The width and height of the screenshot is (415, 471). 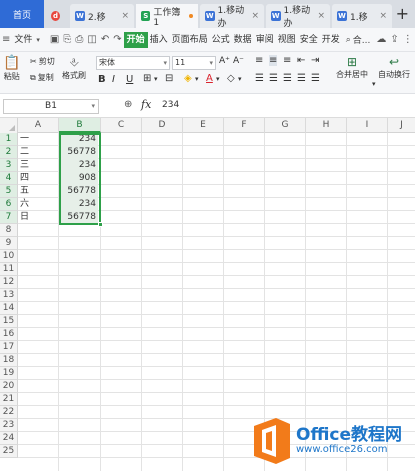 I want to click on new-tab-button: +, so click(x=402, y=13).